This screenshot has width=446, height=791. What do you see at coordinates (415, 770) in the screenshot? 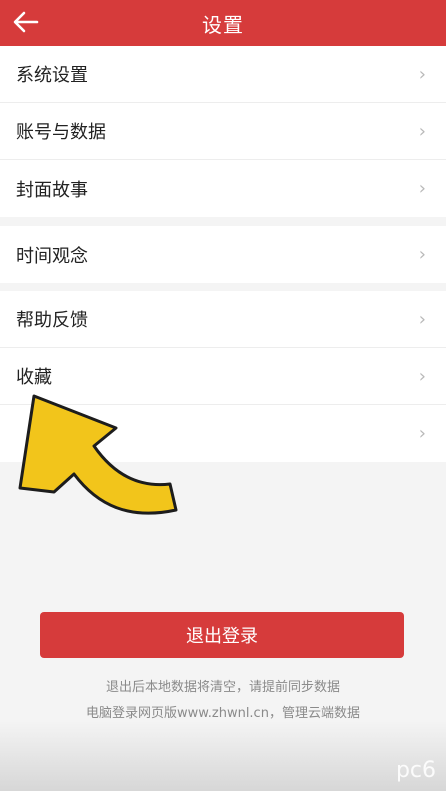
I see `watermark: pc6` at bounding box center [415, 770].